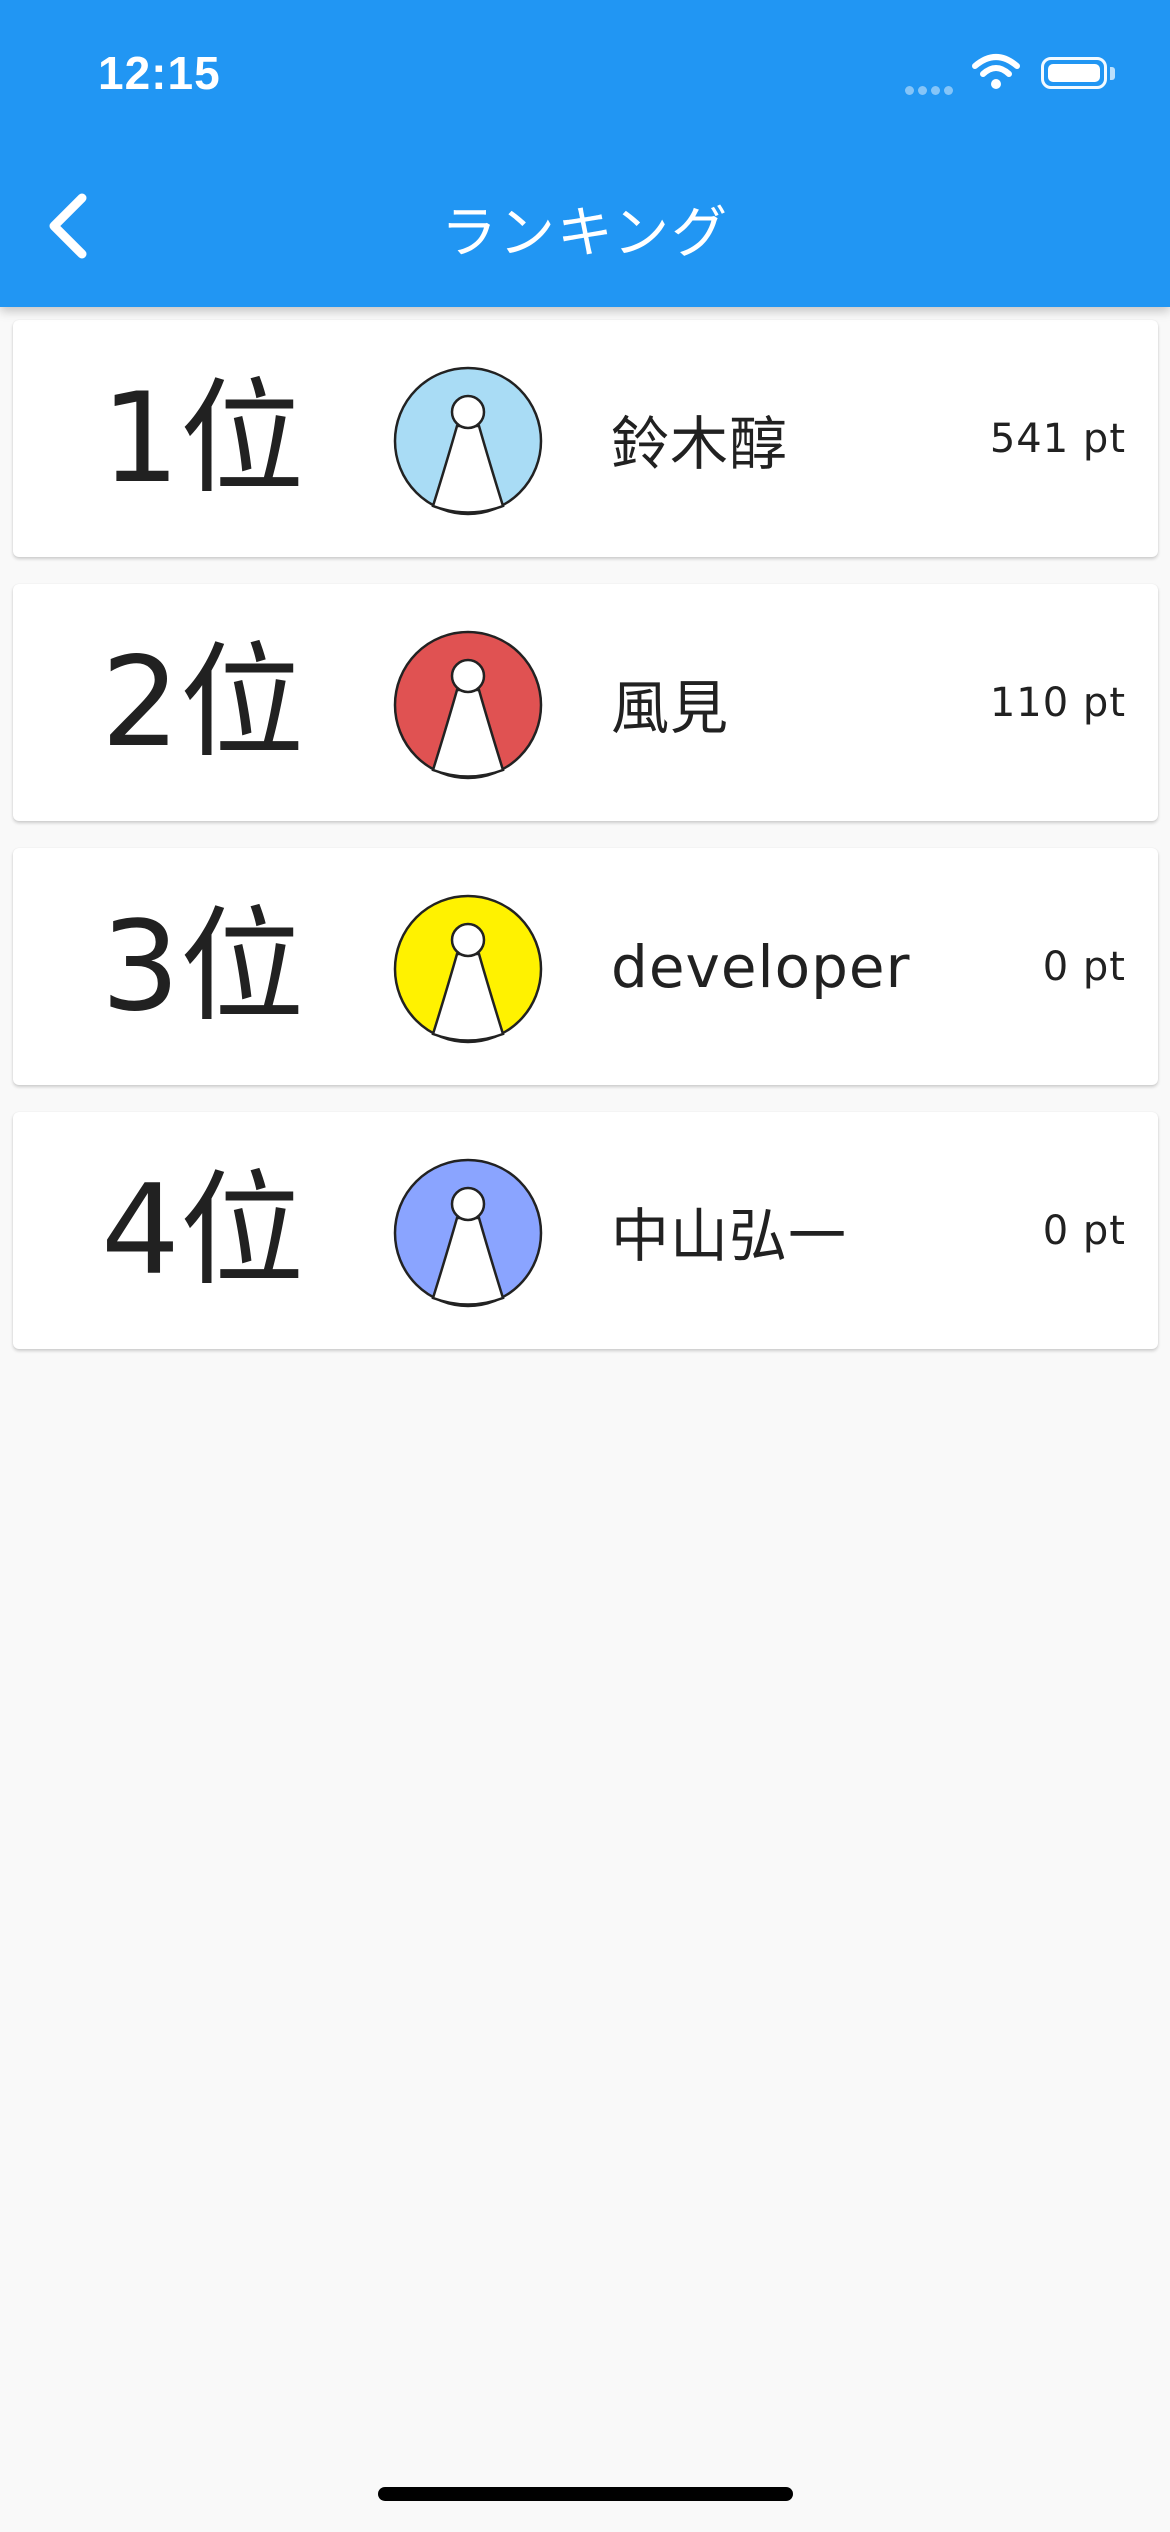 The height and width of the screenshot is (2532, 1170). What do you see at coordinates (202, 1230) in the screenshot?
I see `rank-label: 4位` at bounding box center [202, 1230].